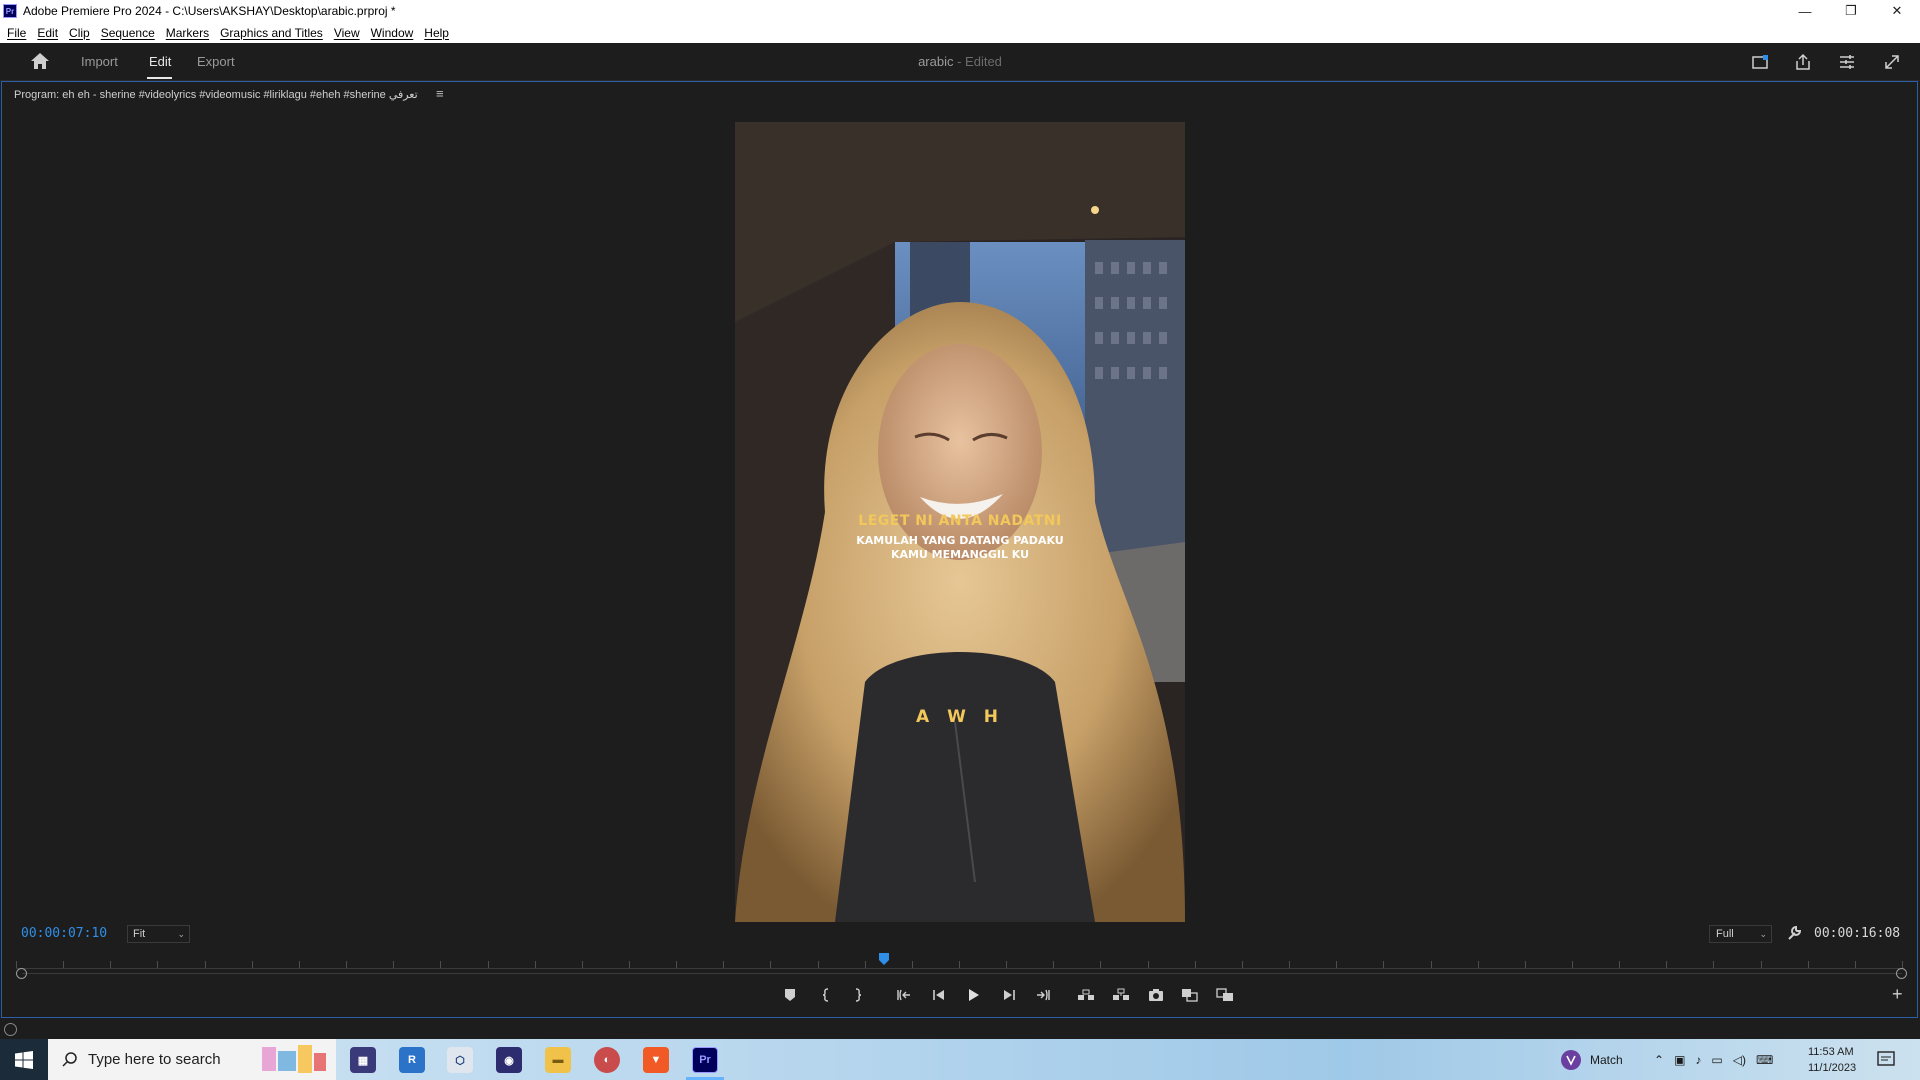 The height and width of the screenshot is (1080, 1920). What do you see at coordinates (962, 973) in the screenshot?
I see `scrub-bar` at bounding box center [962, 973].